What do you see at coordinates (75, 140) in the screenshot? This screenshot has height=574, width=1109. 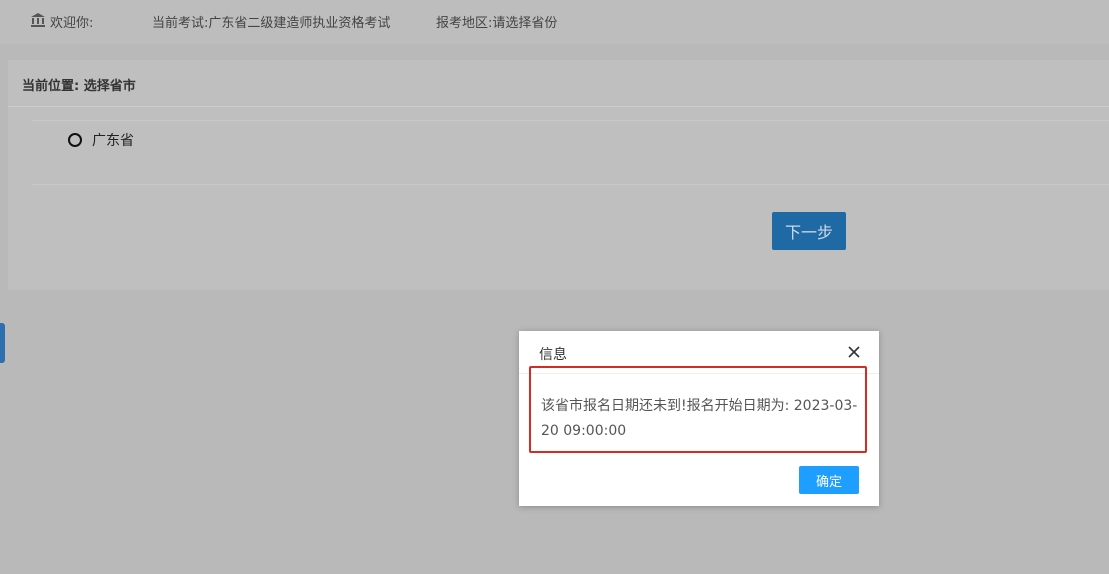 I see `radio-button` at bounding box center [75, 140].